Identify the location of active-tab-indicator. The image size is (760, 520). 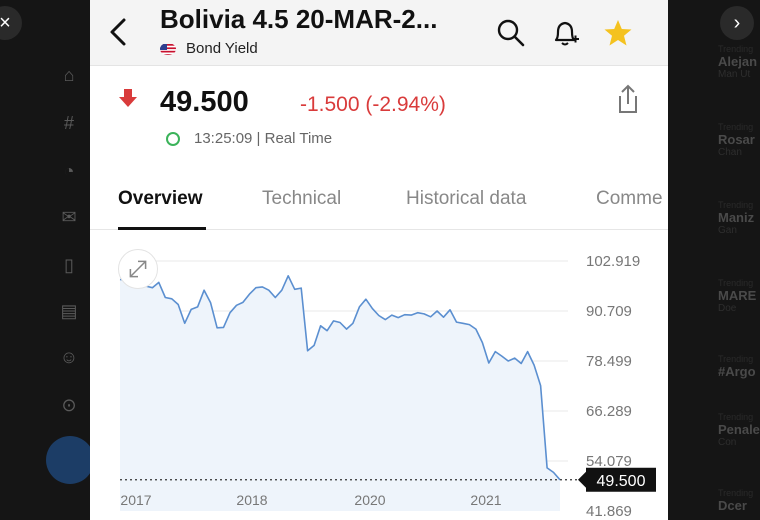
(162, 228).